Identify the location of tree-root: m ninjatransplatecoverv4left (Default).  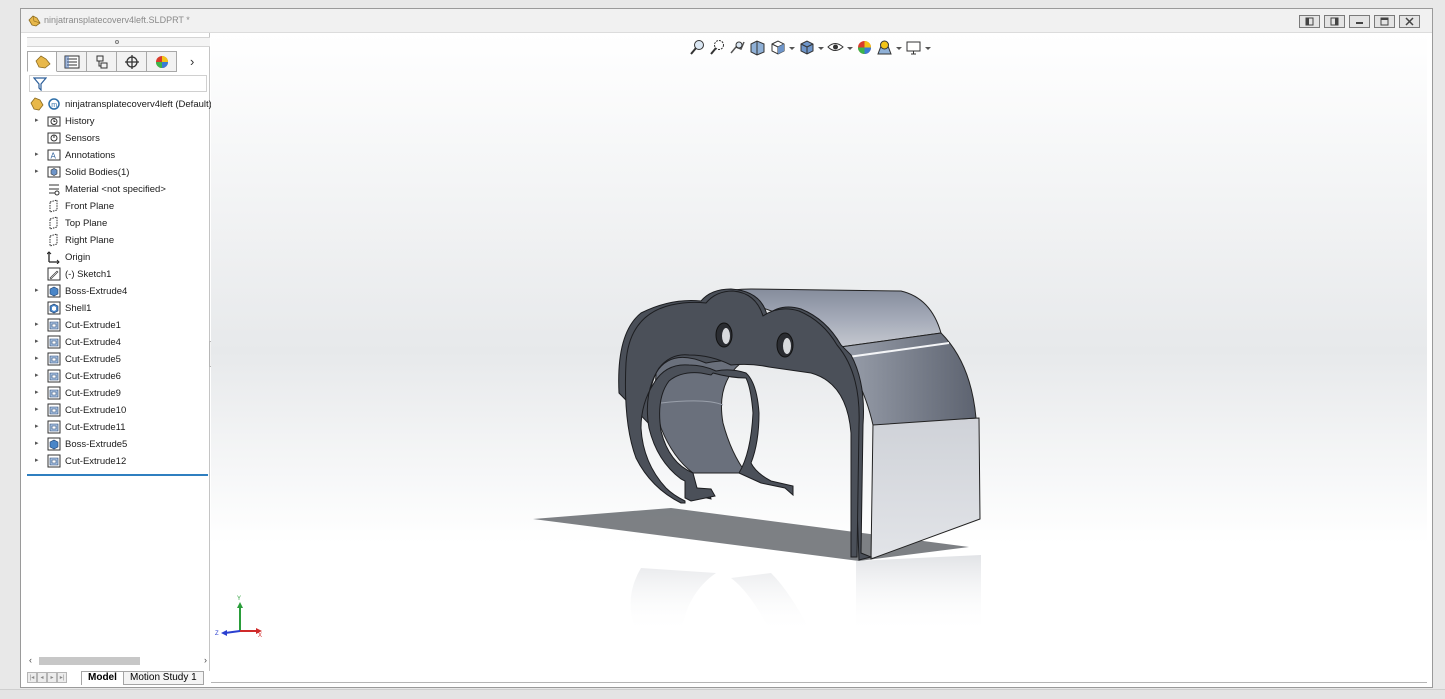
(119, 104).